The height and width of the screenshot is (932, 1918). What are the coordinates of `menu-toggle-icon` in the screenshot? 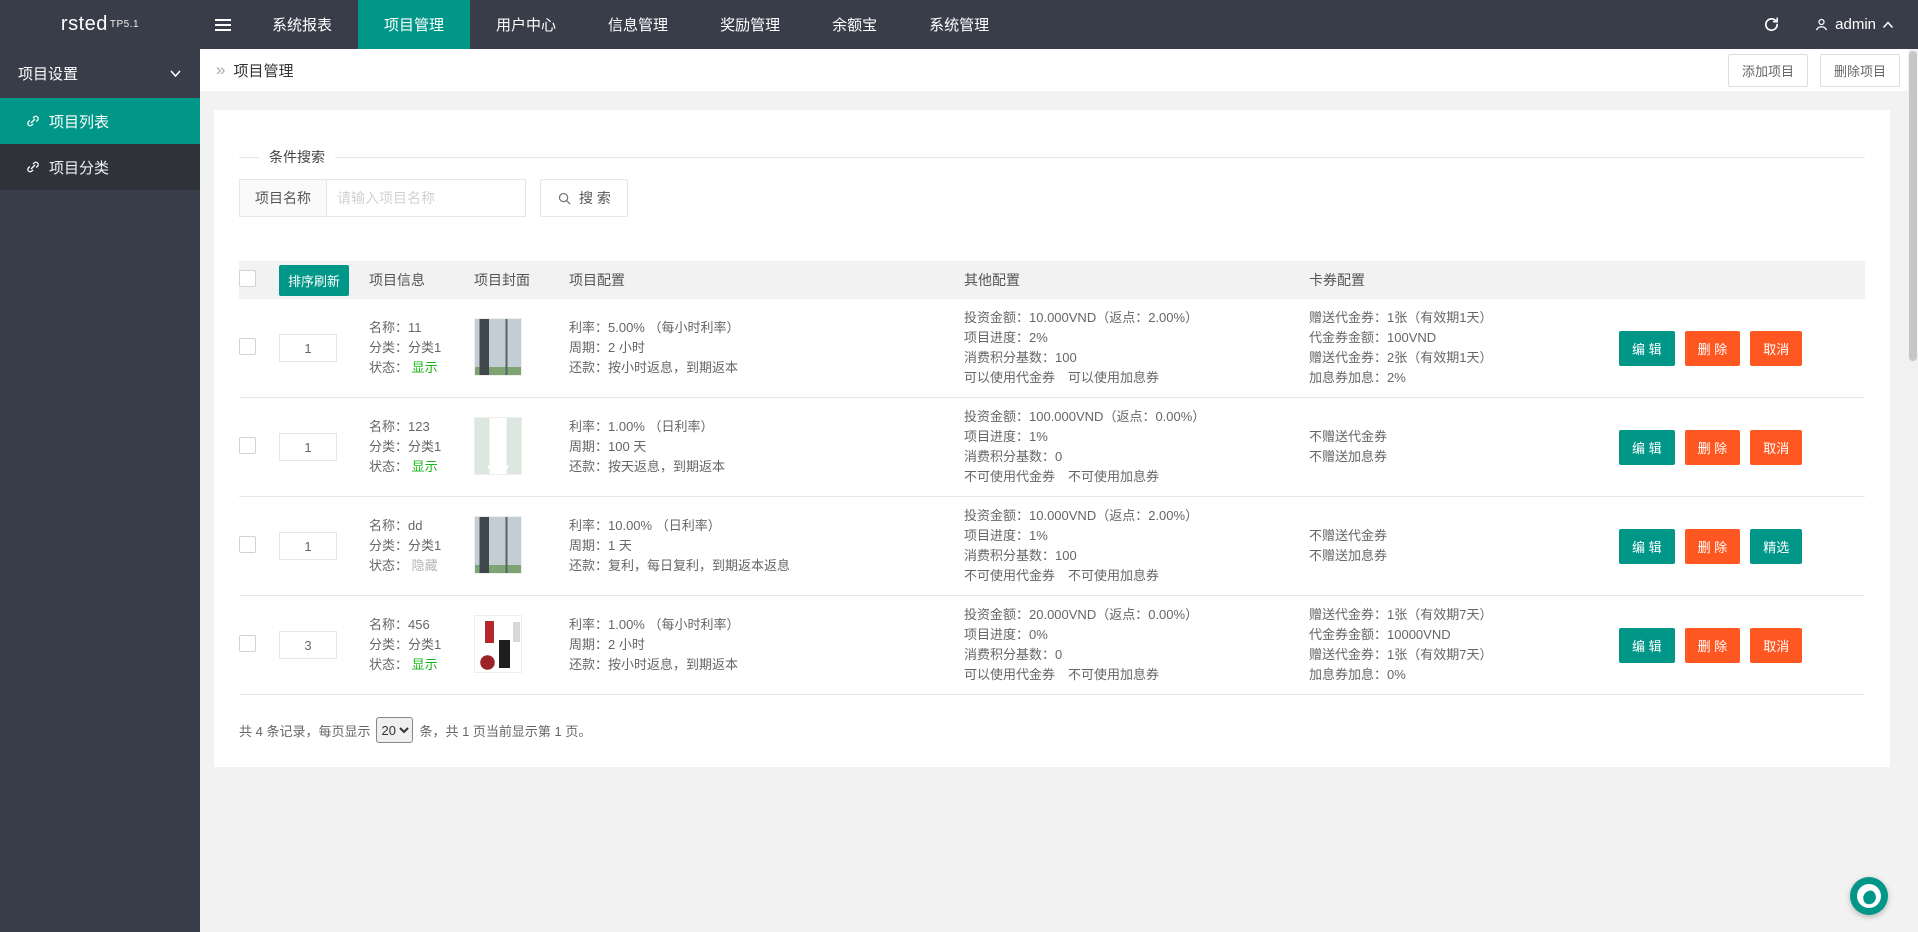 It's located at (223, 24).